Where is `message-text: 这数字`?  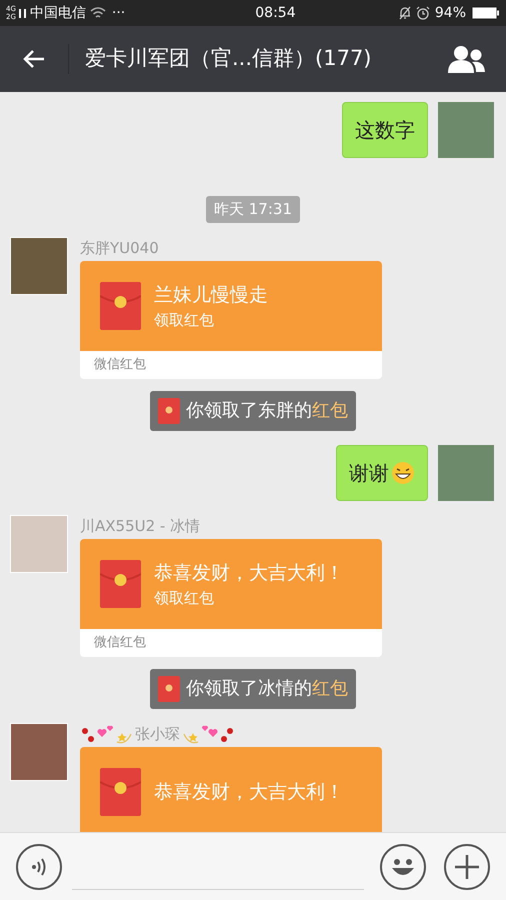
message-text: 这数字 is located at coordinates (385, 130).